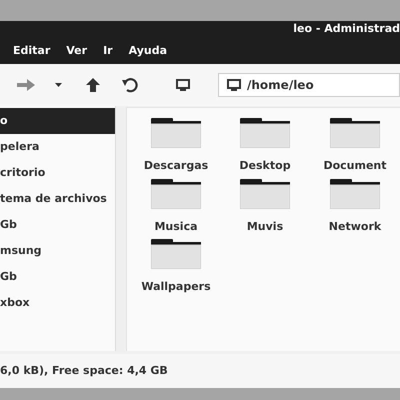  I want to click on up-arrow-icon, so click(93, 85).